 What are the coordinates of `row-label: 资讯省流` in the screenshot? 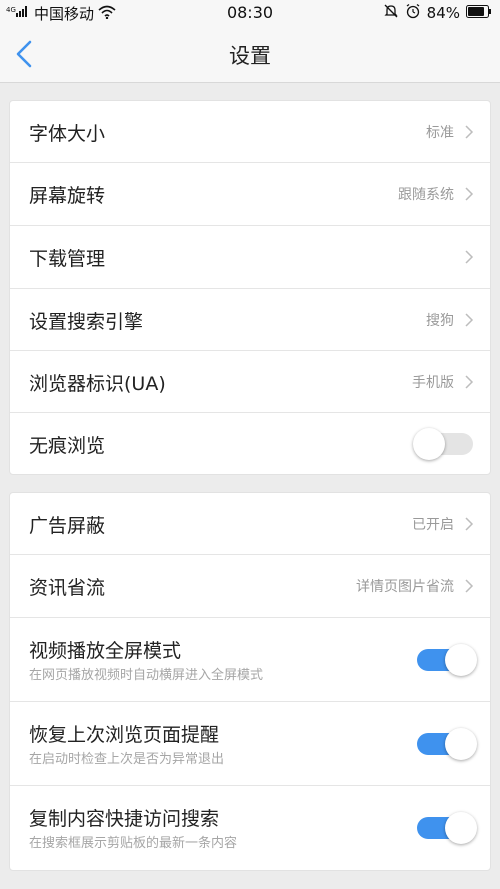 It's located at (67, 588).